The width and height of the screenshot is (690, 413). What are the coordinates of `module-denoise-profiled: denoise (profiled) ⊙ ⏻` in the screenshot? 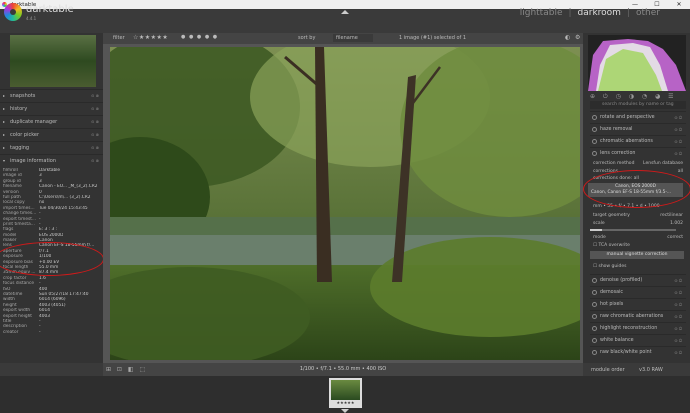 It's located at (638, 279).